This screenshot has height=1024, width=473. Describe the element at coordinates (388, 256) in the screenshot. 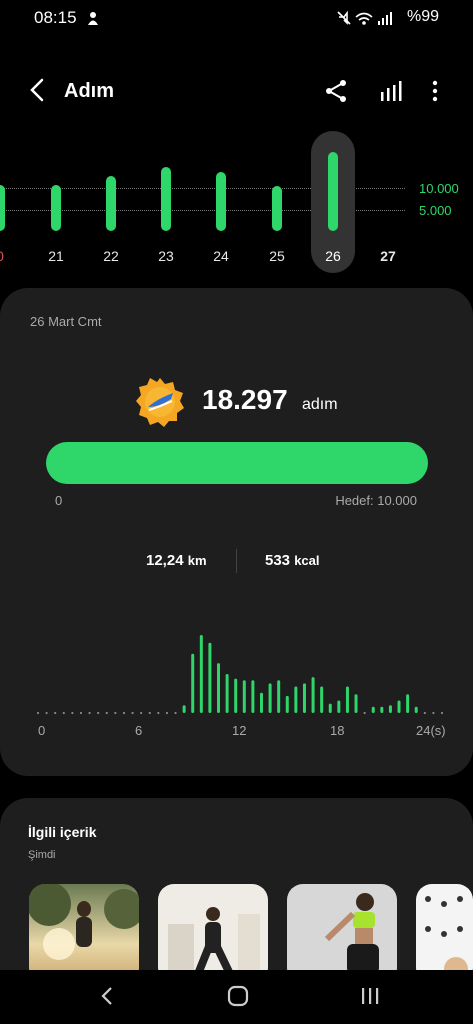

I see `day-label-27: 27` at that location.